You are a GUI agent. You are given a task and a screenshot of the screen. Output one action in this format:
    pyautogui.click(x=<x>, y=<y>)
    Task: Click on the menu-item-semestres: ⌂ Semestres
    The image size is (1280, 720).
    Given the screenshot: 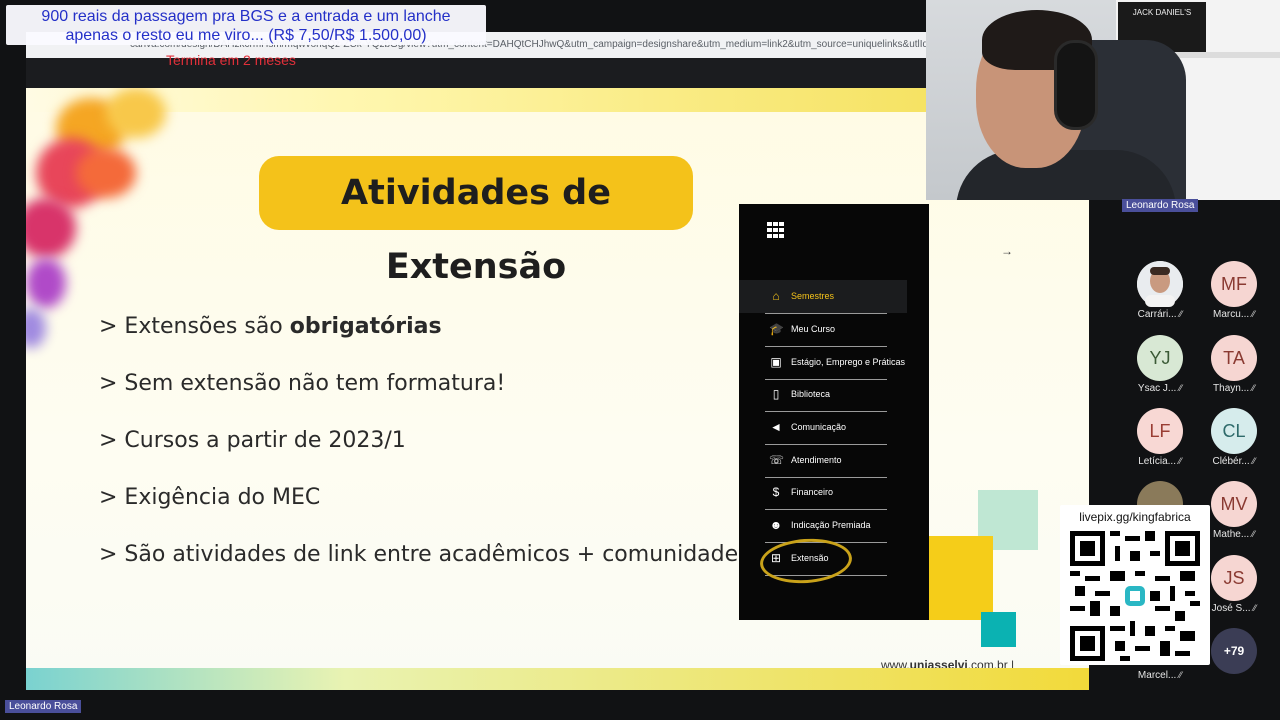 What is the action you would take?
    pyautogui.click(x=823, y=296)
    